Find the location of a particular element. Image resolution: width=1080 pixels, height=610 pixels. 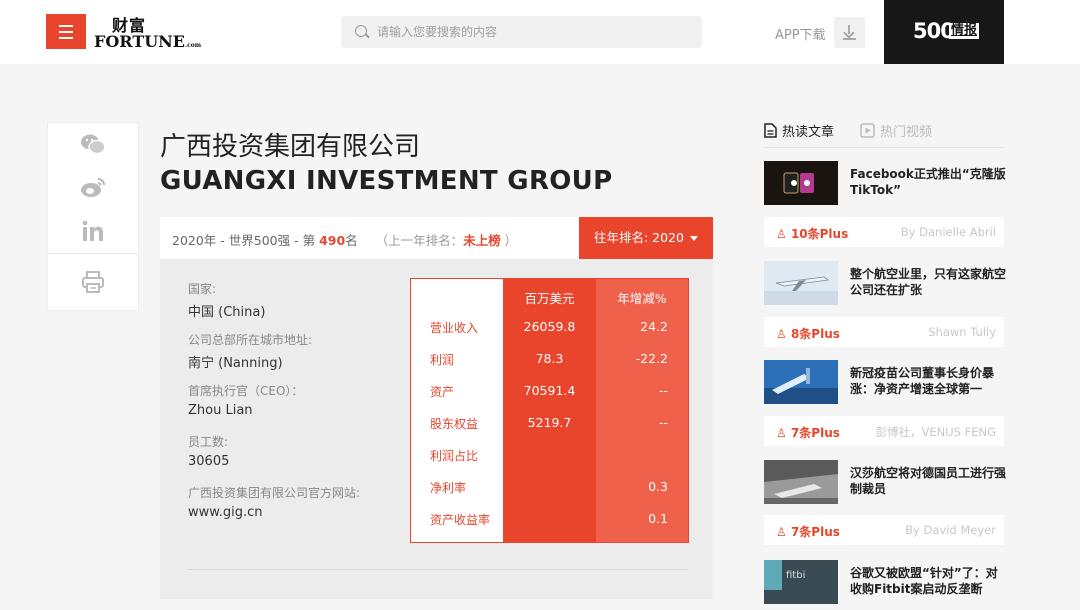

history-rank-dropdown: 往年排名: 2020 is located at coordinates (646, 238).